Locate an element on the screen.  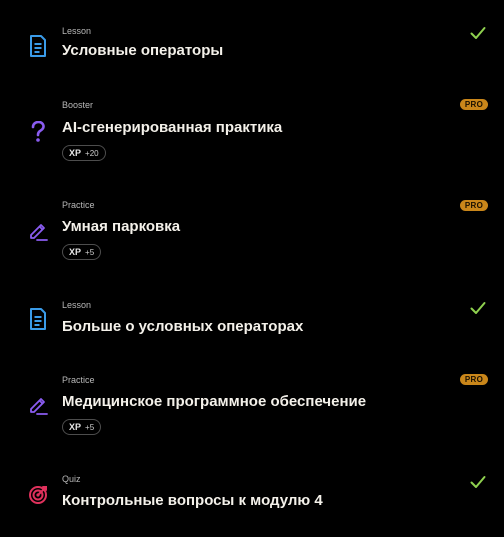
item-title: Умная парковка is located at coordinates (121, 227).